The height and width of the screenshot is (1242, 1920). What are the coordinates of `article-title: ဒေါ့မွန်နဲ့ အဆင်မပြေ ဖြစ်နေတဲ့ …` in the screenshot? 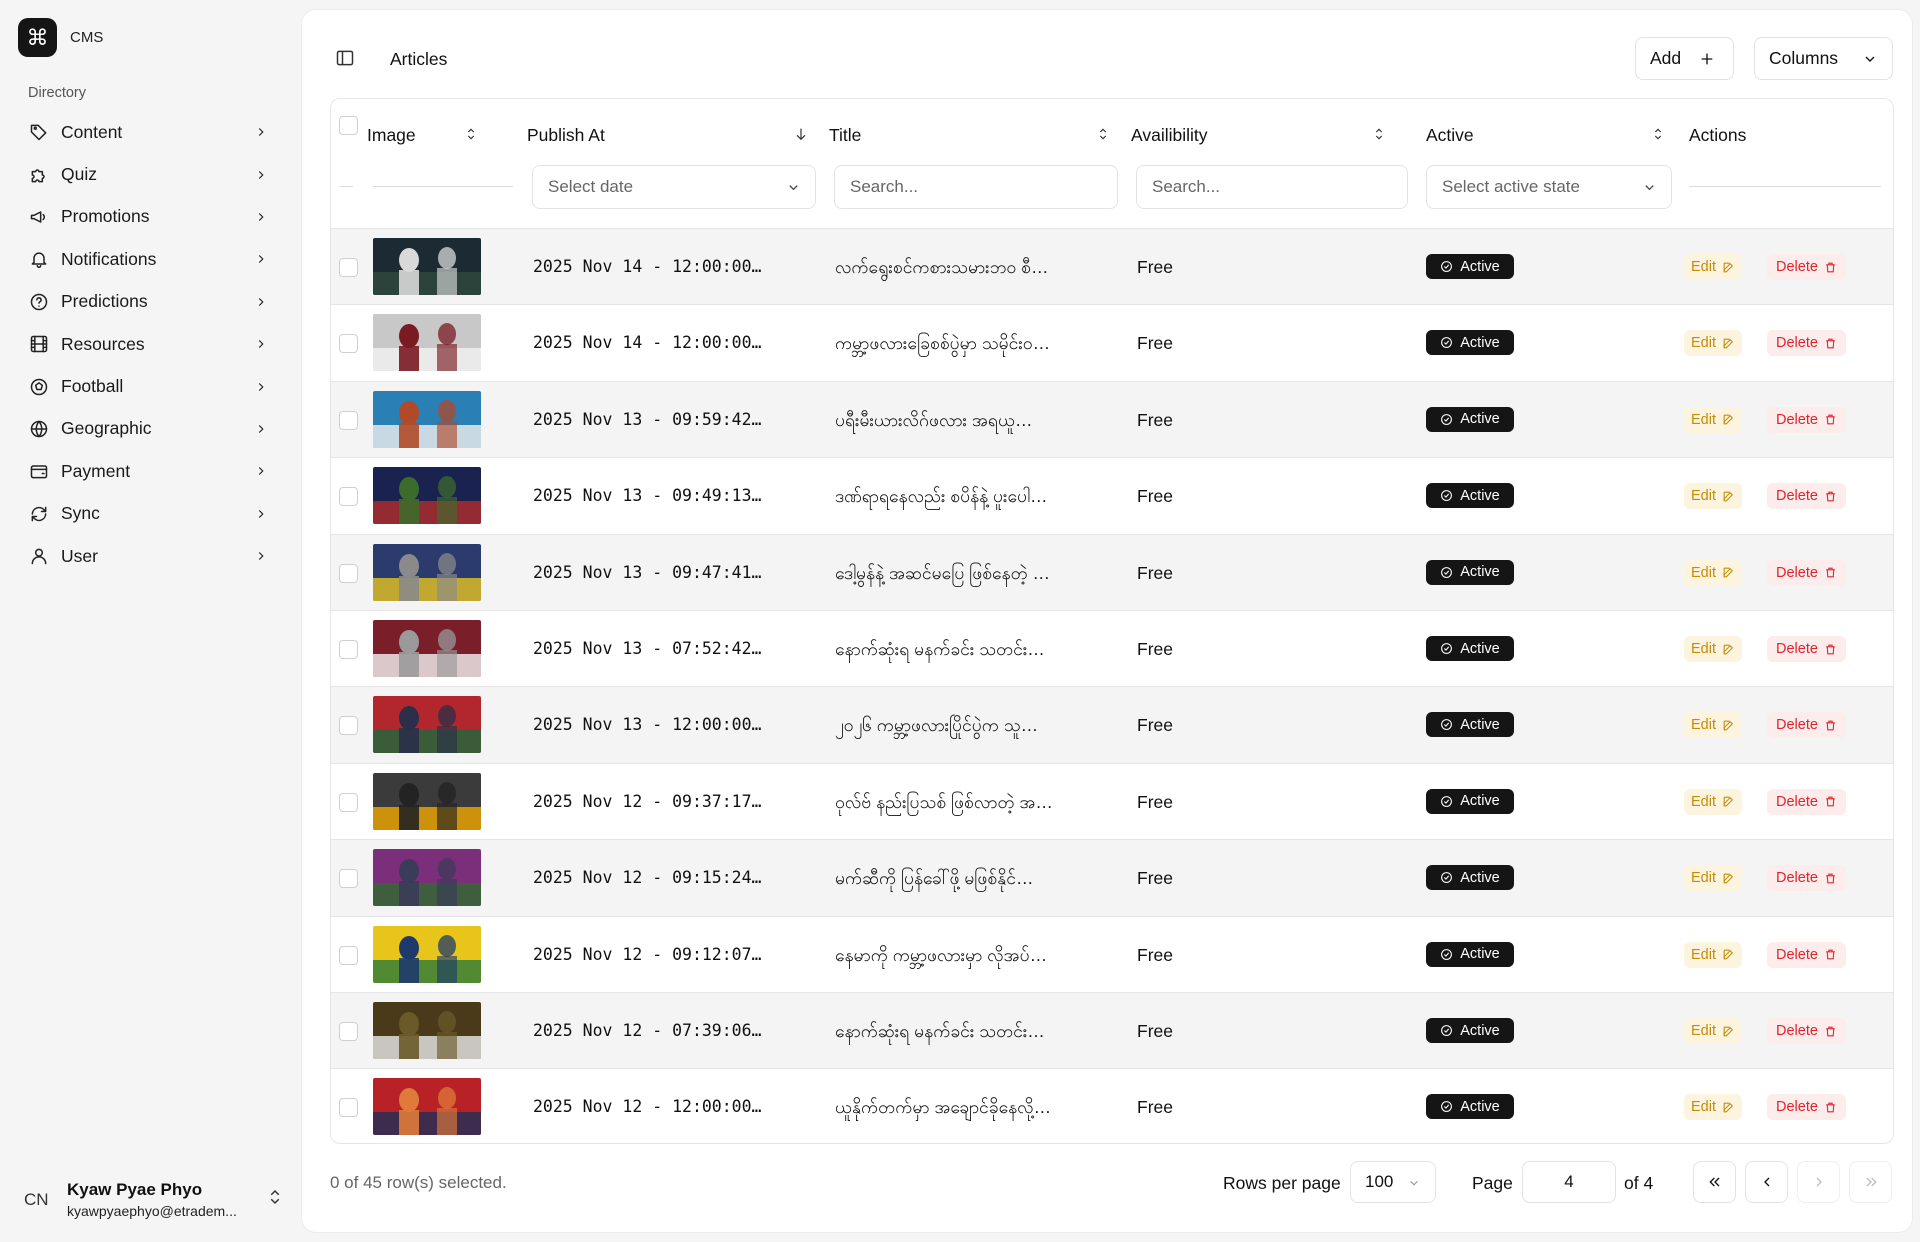 It's located at (942, 572).